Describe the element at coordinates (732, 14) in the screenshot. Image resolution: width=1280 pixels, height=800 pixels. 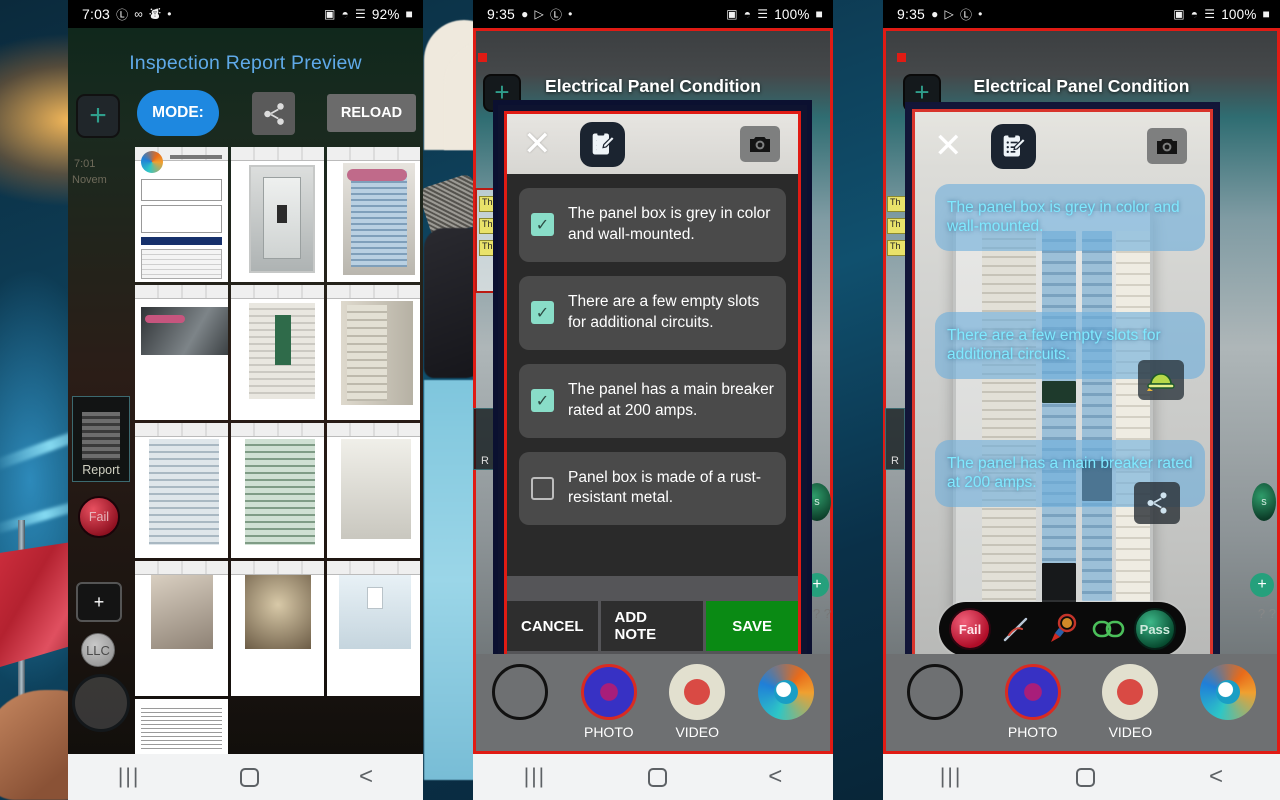
I see `nfc-icon: ▣` at that location.